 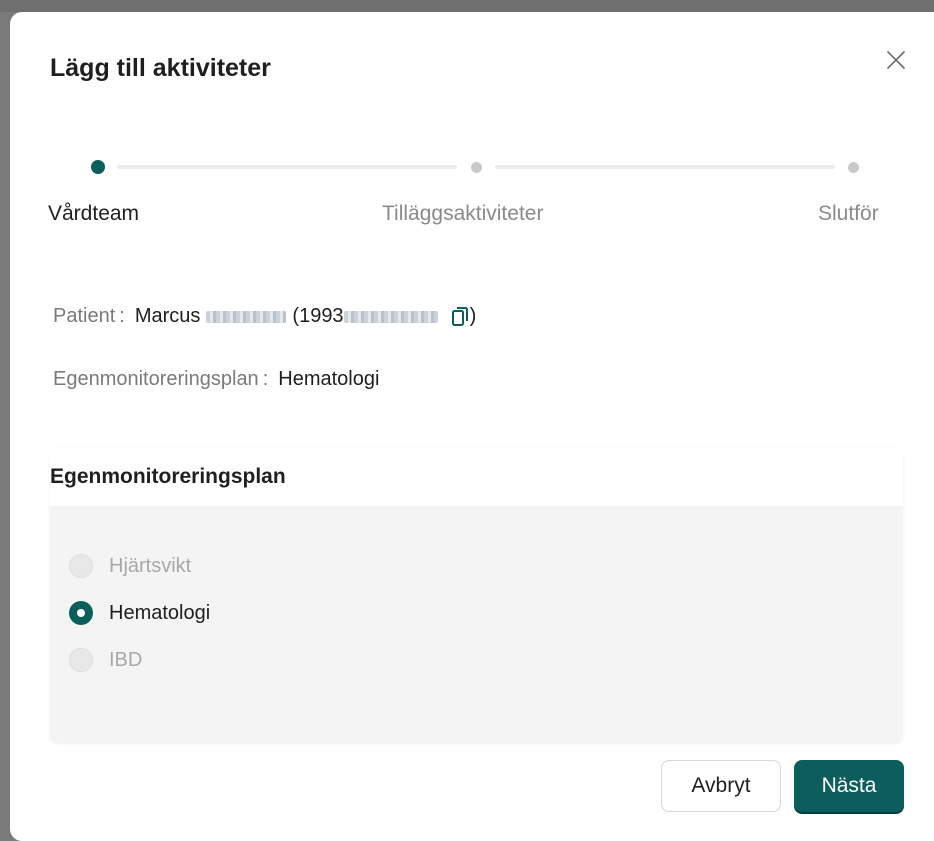 What do you see at coordinates (160, 612) in the screenshot?
I see `radio-label: Hematologi` at bounding box center [160, 612].